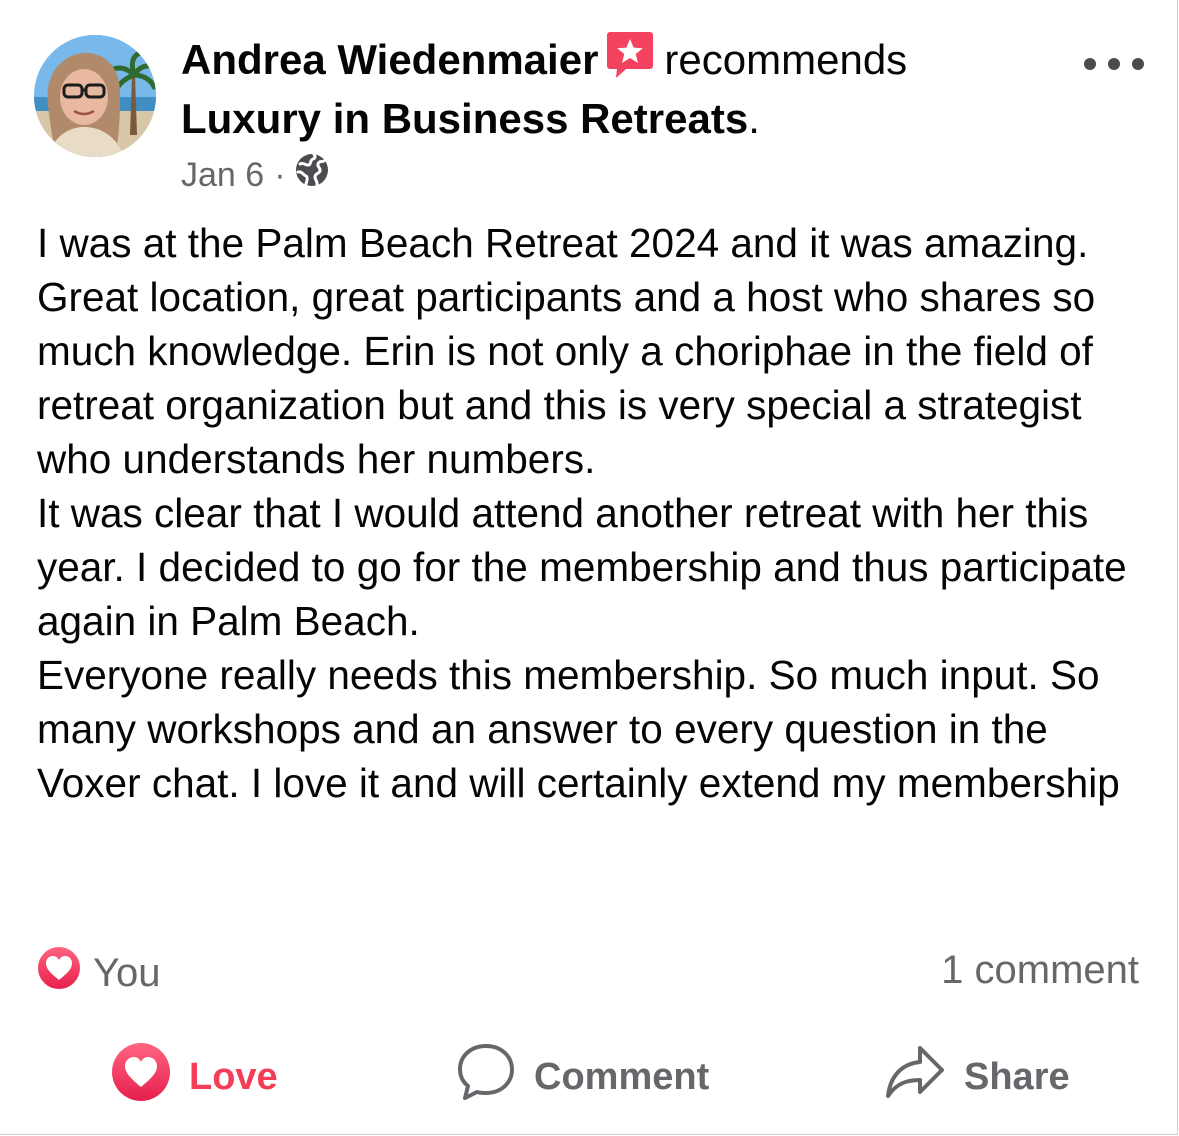  What do you see at coordinates (59, 973) in the screenshot?
I see `love-reaction-icon` at bounding box center [59, 973].